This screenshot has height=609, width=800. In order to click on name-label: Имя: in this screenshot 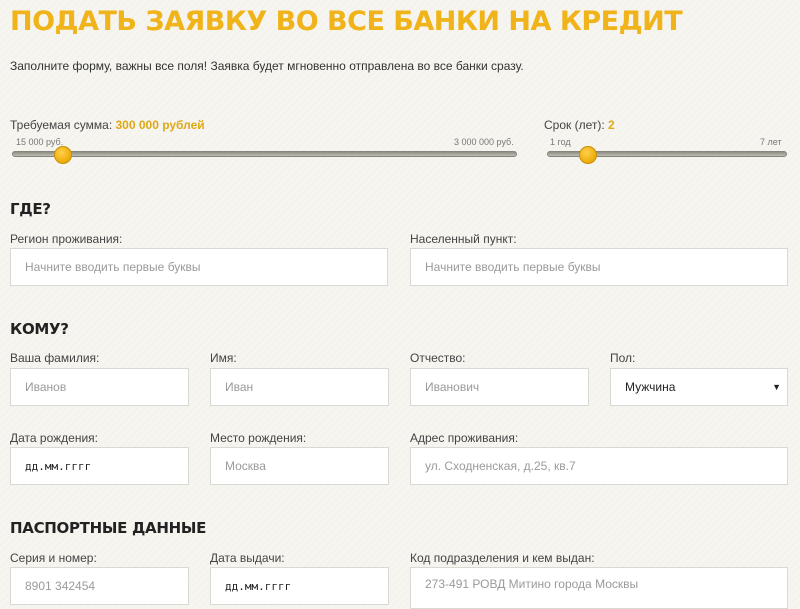, I will do `click(223, 358)`.